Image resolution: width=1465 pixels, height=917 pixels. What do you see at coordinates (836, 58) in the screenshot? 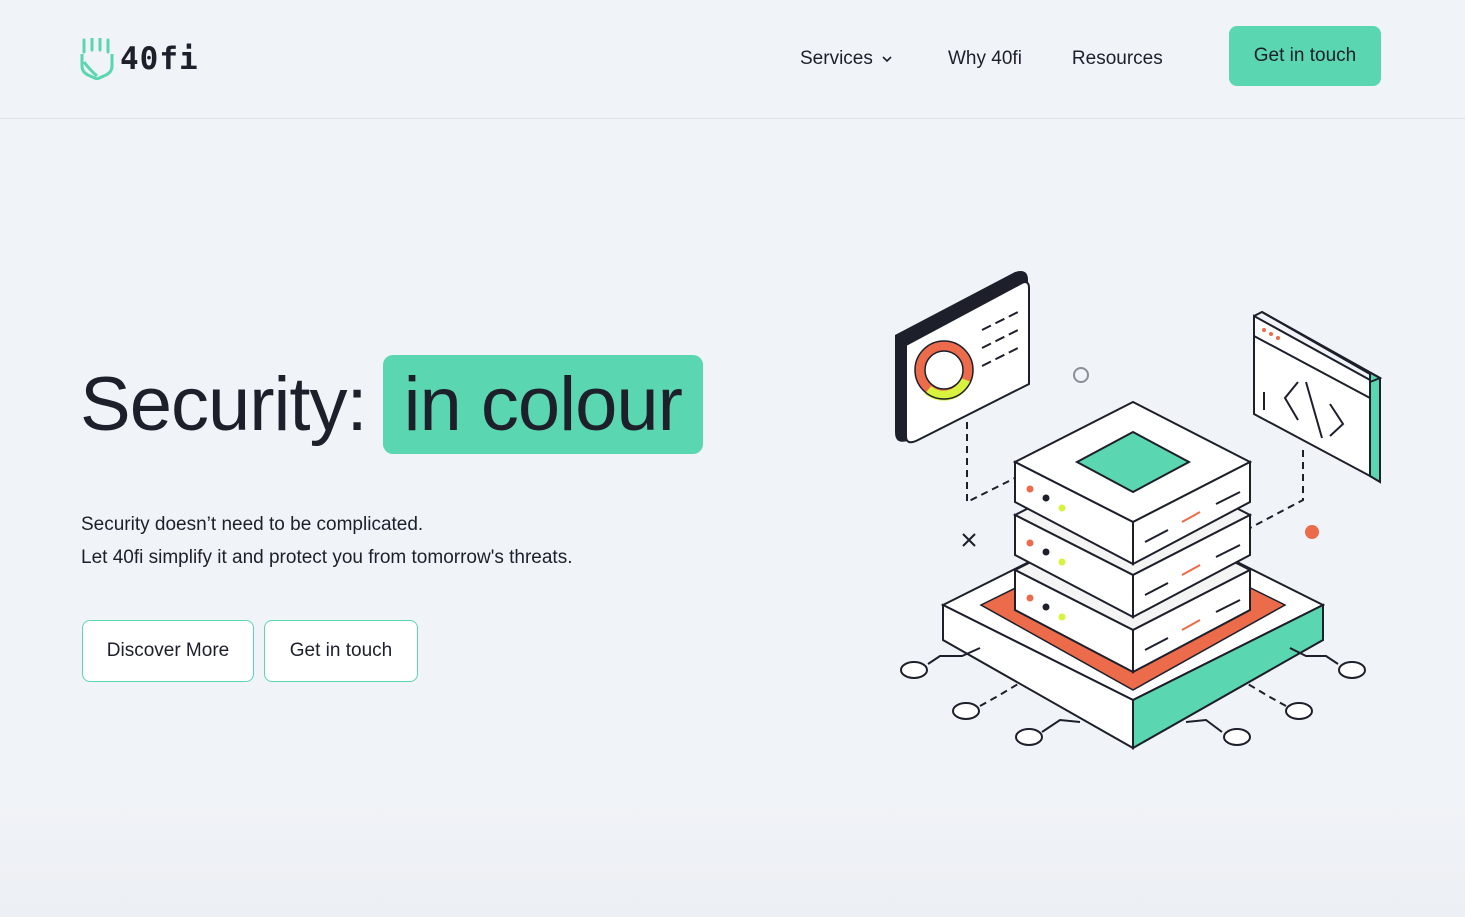
I see `nav-label: Services` at bounding box center [836, 58].